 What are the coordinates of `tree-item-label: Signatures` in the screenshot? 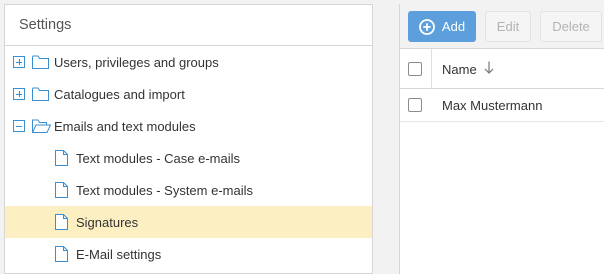 It's located at (107, 222).